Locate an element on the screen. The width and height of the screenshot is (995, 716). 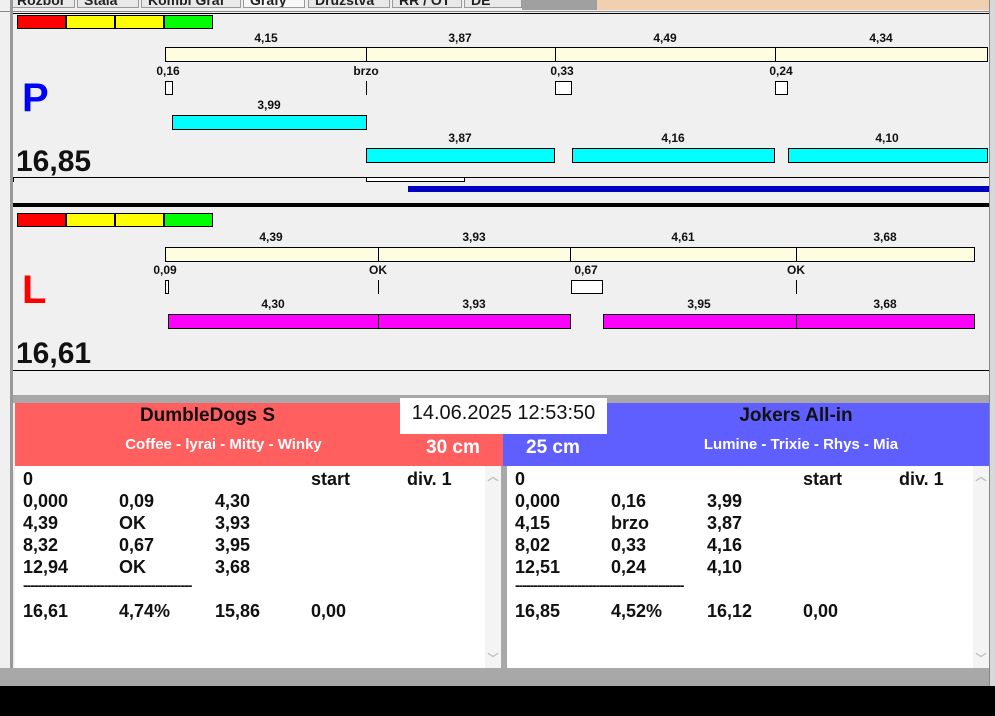
ref-time: 4,61 is located at coordinates (683, 237).